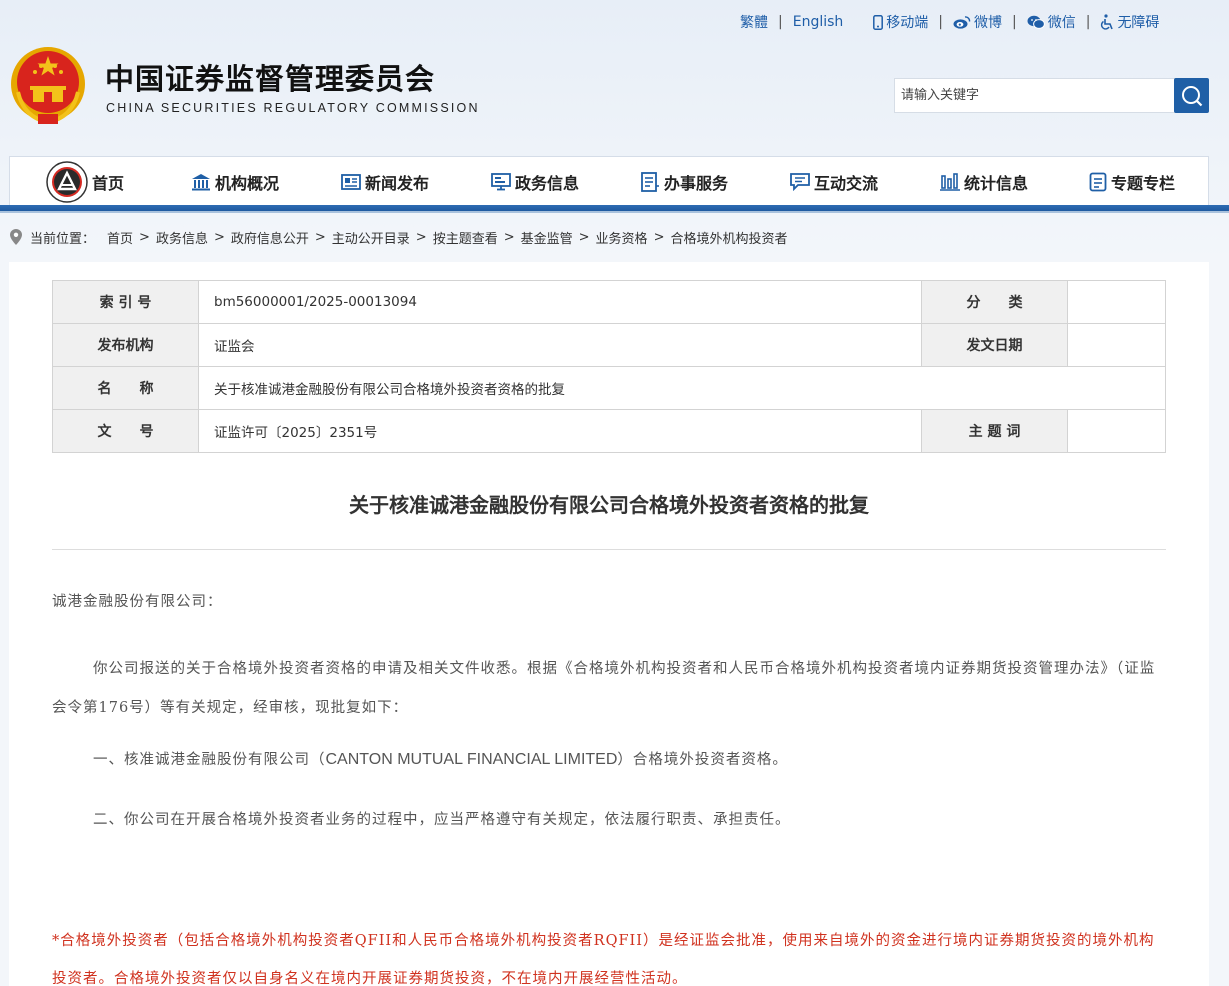 The height and width of the screenshot is (986, 1229). I want to click on top-links: 繁體 | English 移动端 | 微博 | 微信 | 无障碍, so click(949, 22).